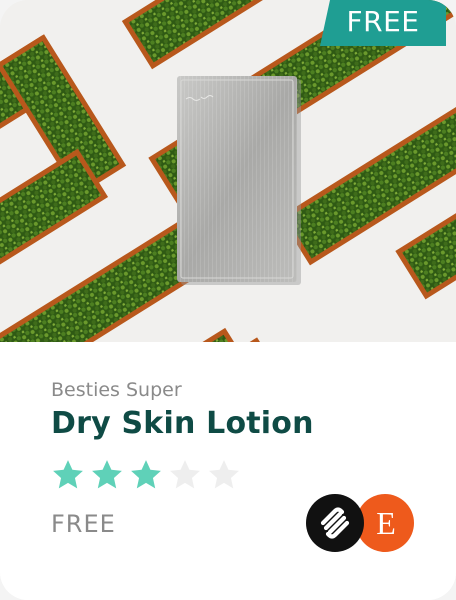 The width and height of the screenshot is (456, 600). I want to click on product-brand: Besties Super, so click(116, 390).